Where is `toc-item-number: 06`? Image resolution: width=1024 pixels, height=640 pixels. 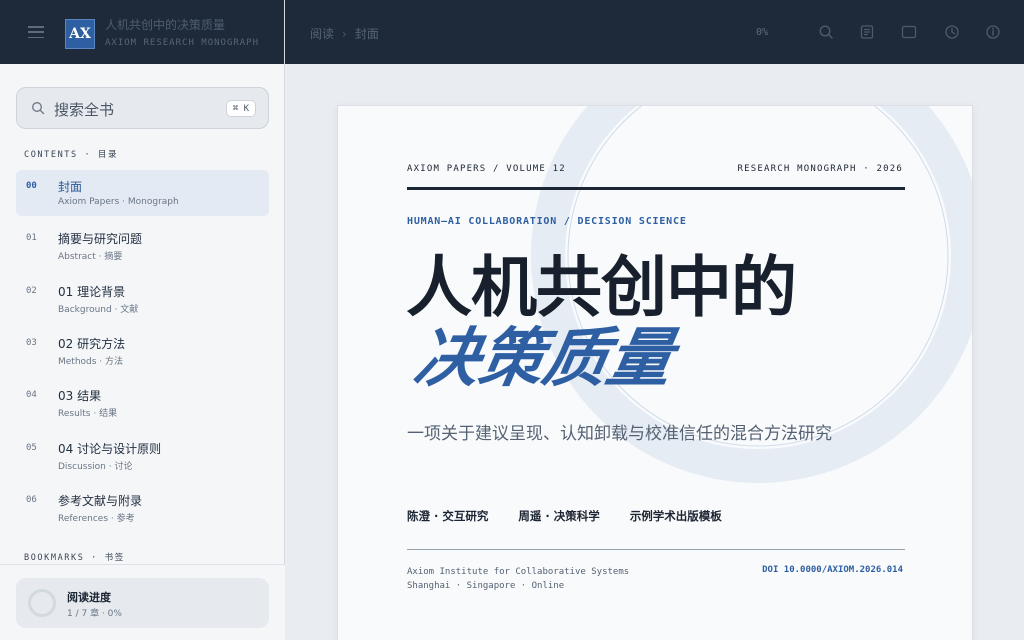 toc-item-number: 06 is located at coordinates (31, 500).